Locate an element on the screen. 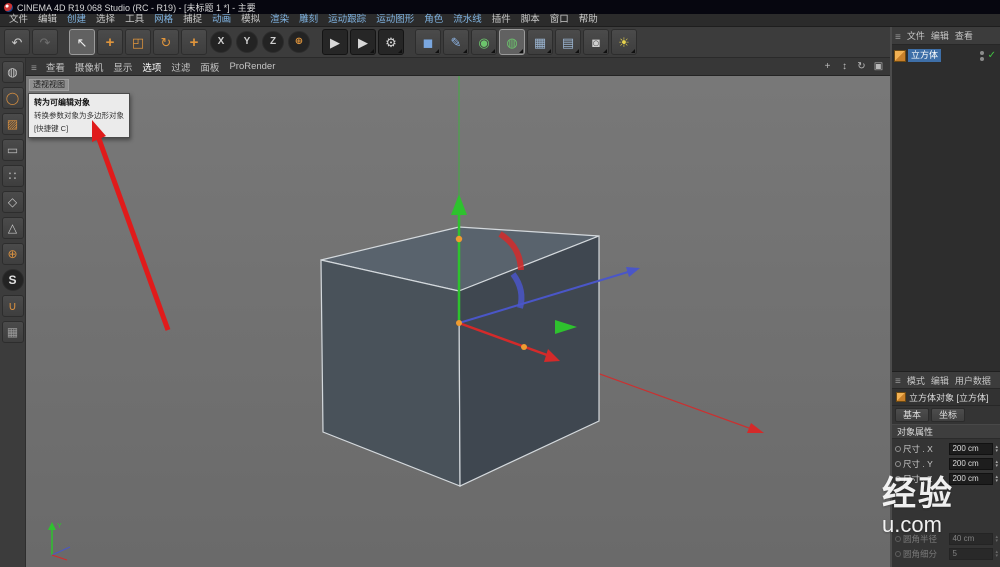 This screenshot has width=1000, height=567. menu-plugins: 插件 is located at coordinates (501, 20).